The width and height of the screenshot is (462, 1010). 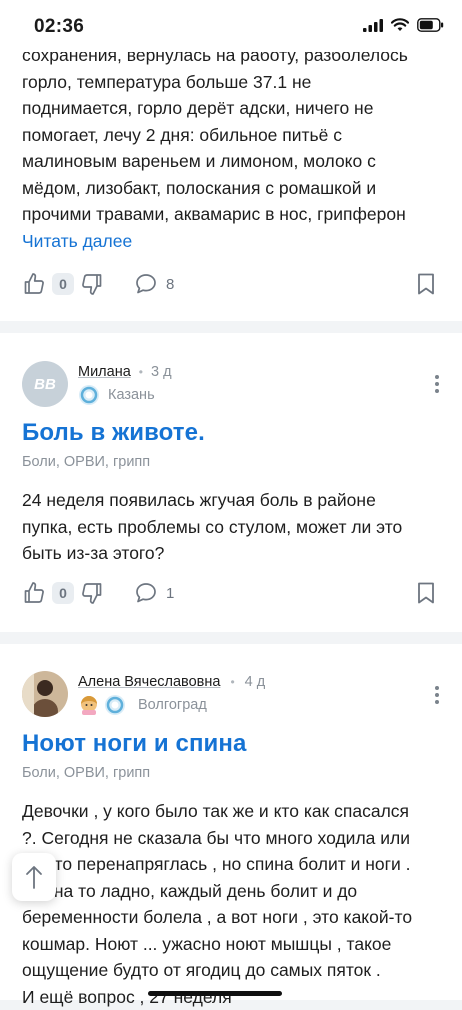 I want to click on read-more-link: Читать далее, so click(x=231, y=241).